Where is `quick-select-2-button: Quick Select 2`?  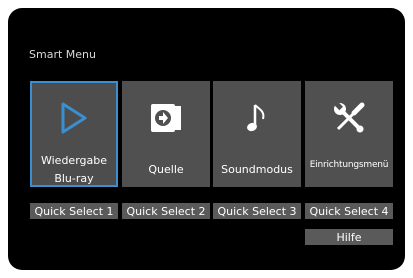 quick-select-2-button: Quick Select 2 is located at coordinates (166, 211).